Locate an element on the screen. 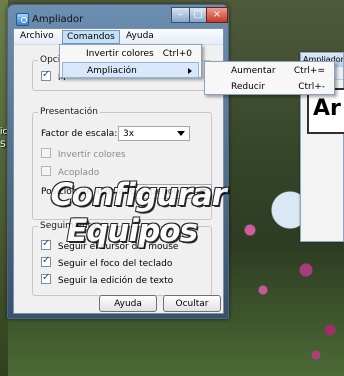 The height and width of the screenshot is (376, 344). follow-keyboard-label: Seguir el foco del teclado is located at coordinates (115, 264).